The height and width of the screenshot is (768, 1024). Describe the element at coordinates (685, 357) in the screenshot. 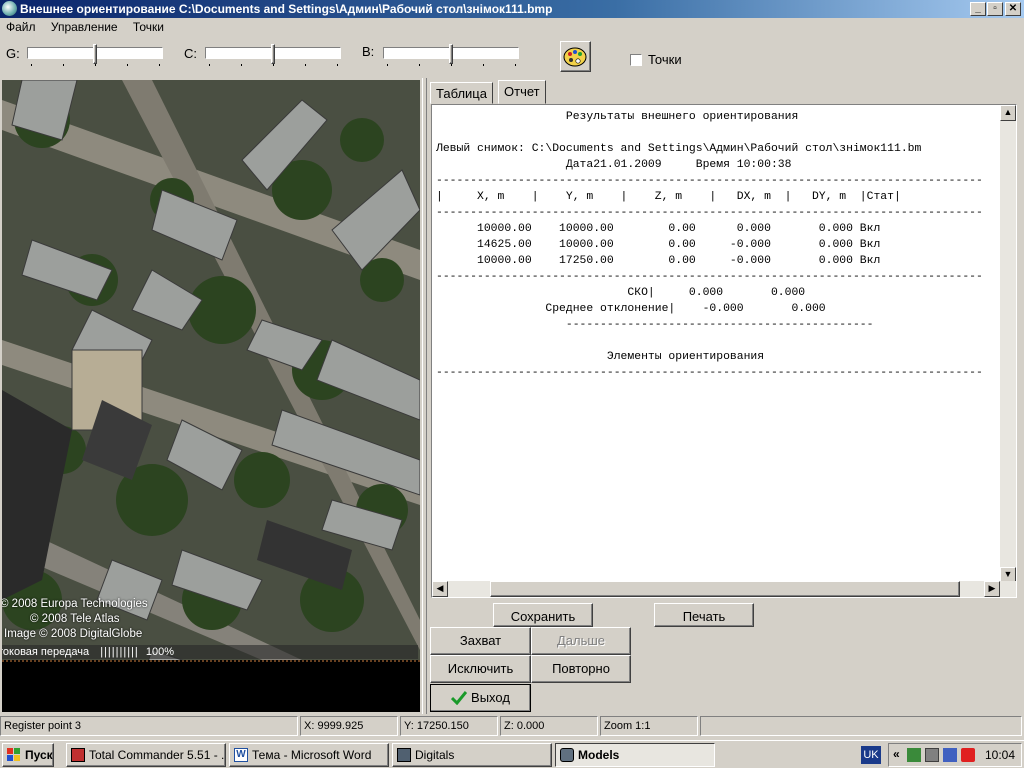

I see `report-elements-title: Элементы ориентирования` at that location.